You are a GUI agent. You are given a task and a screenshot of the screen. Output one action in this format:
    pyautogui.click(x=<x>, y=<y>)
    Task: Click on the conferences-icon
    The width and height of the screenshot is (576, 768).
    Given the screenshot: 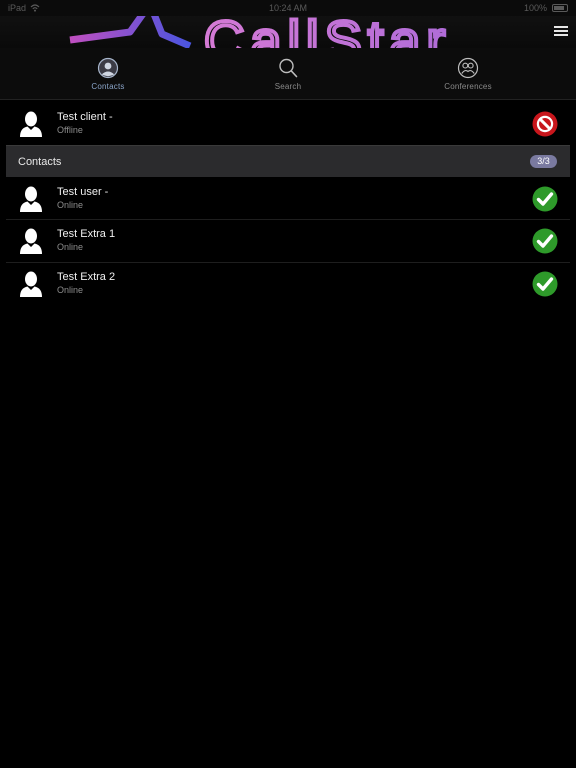 What is the action you would take?
    pyautogui.click(x=468, y=68)
    